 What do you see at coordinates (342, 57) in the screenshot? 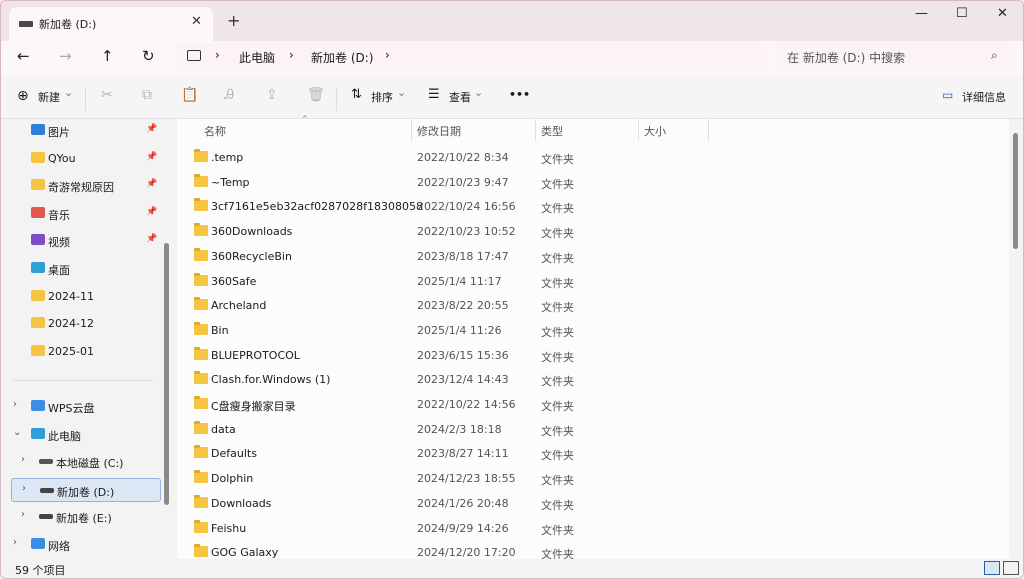
I see `breadcrumb-drive-d: 新加卷 (D:)` at bounding box center [342, 57].